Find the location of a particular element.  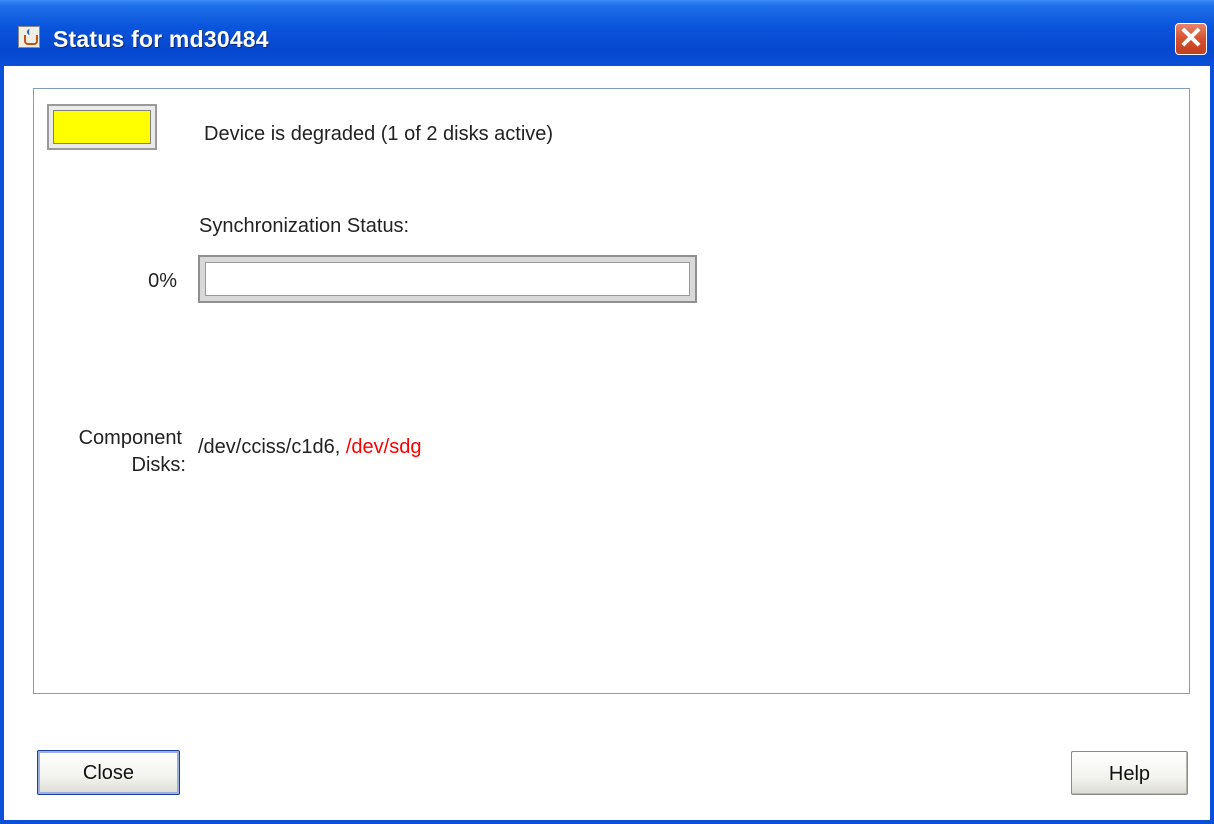

component-disks-label-line2: Disks: is located at coordinates (158, 465).